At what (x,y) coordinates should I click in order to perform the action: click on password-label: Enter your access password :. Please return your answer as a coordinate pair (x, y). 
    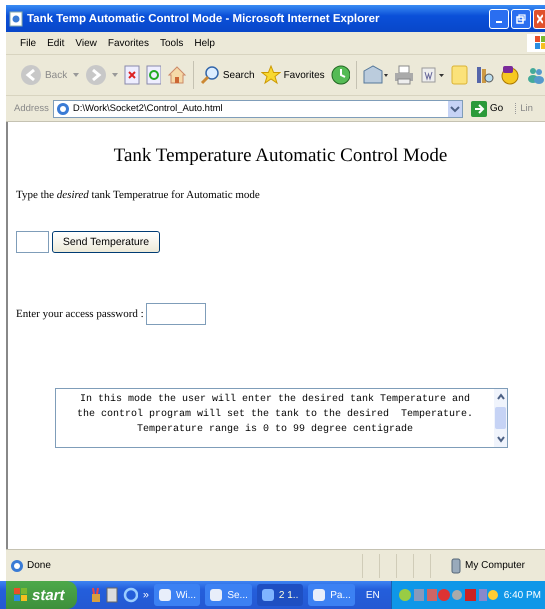
    Looking at the image, I should click on (80, 314).